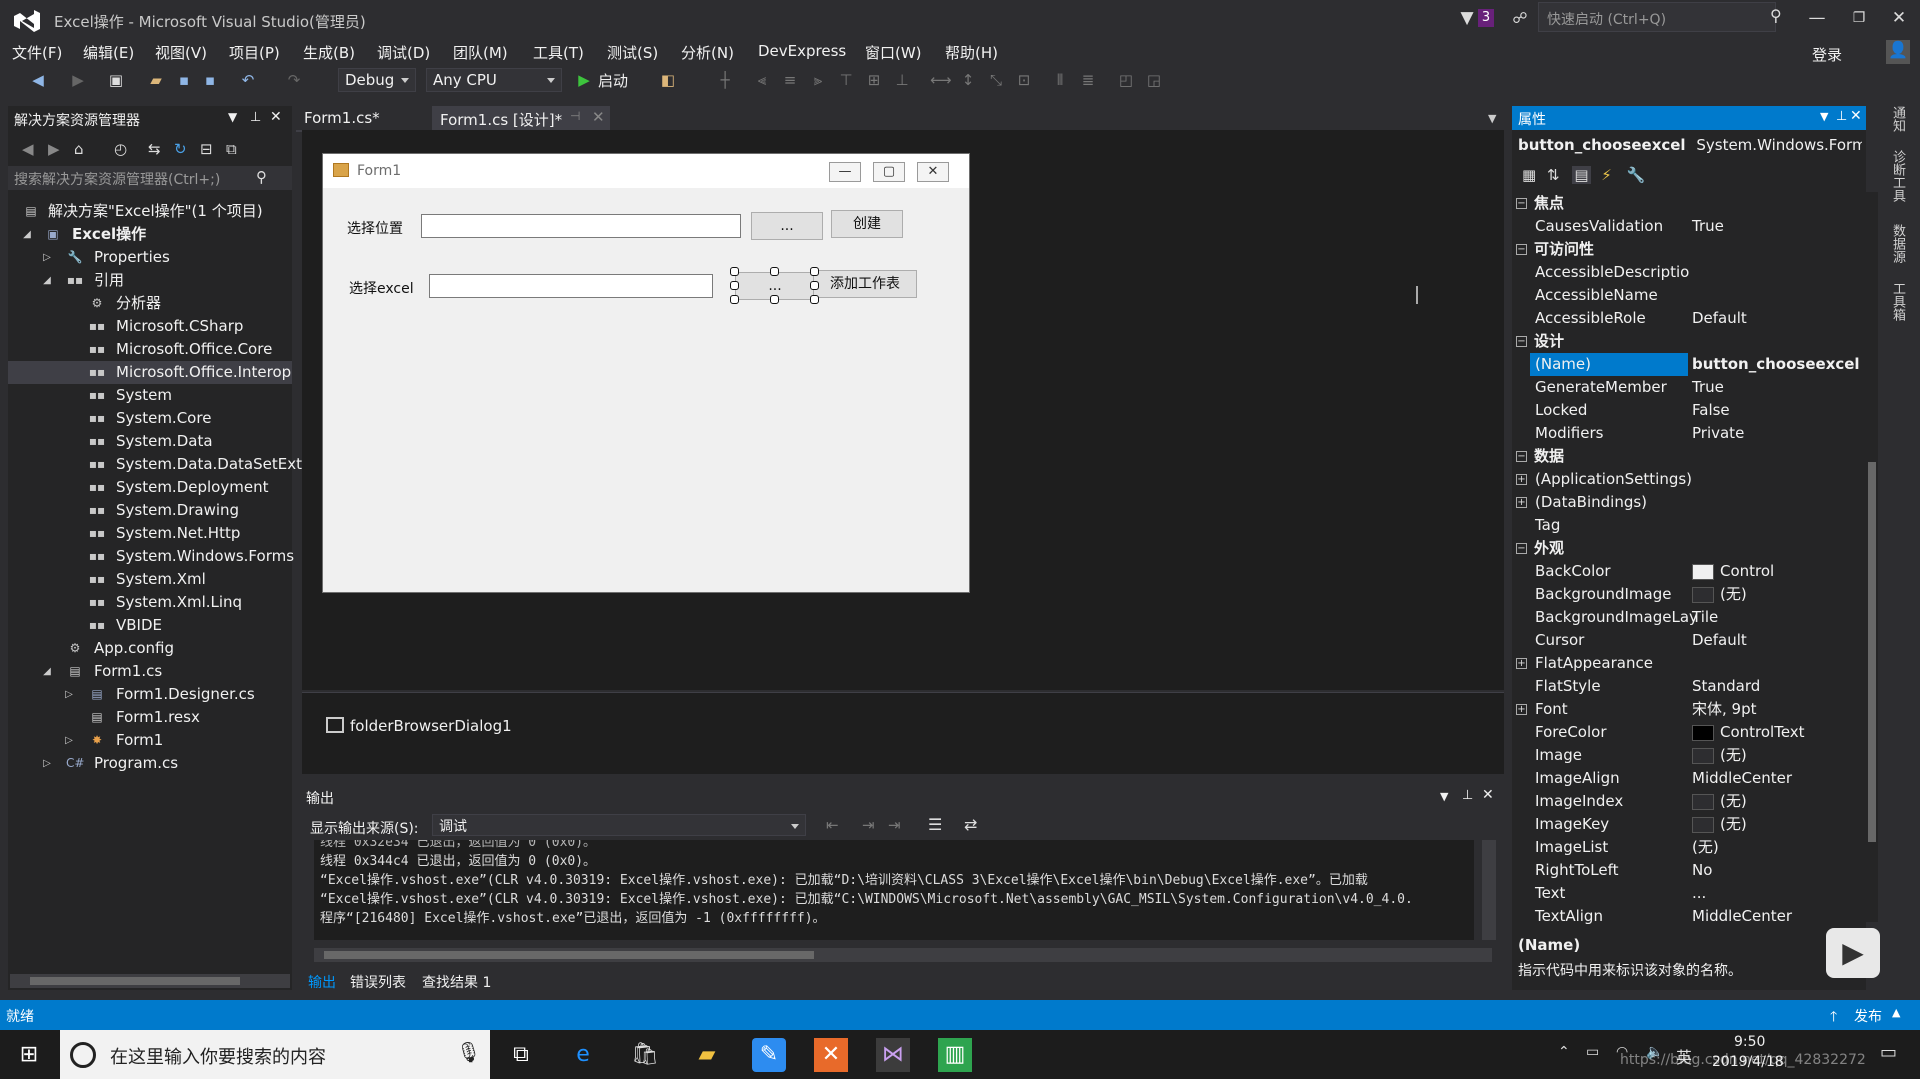 This screenshot has height=1079, width=1920. What do you see at coordinates (375, 228) in the screenshot?
I see `label-location: 选择位置` at bounding box center [375, 228].